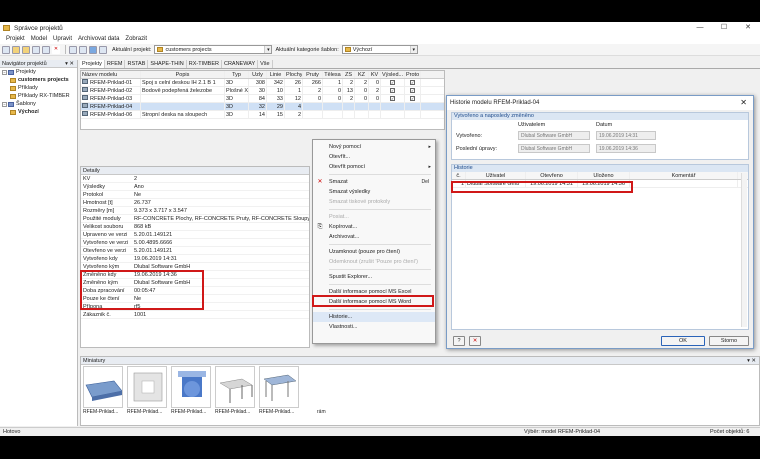  I want to click on menu-project: Projekt, so click(15, 39).